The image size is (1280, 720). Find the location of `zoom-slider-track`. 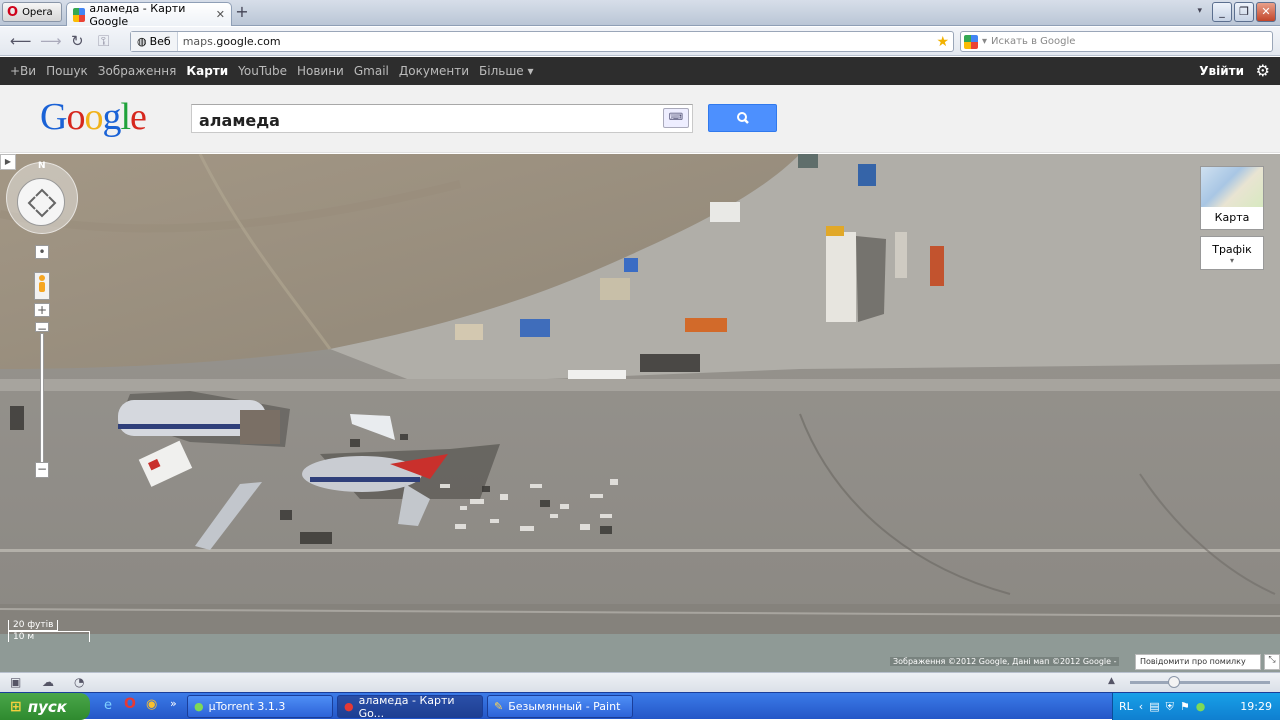

zoom-slider-track is located at coordinates (42, 398).